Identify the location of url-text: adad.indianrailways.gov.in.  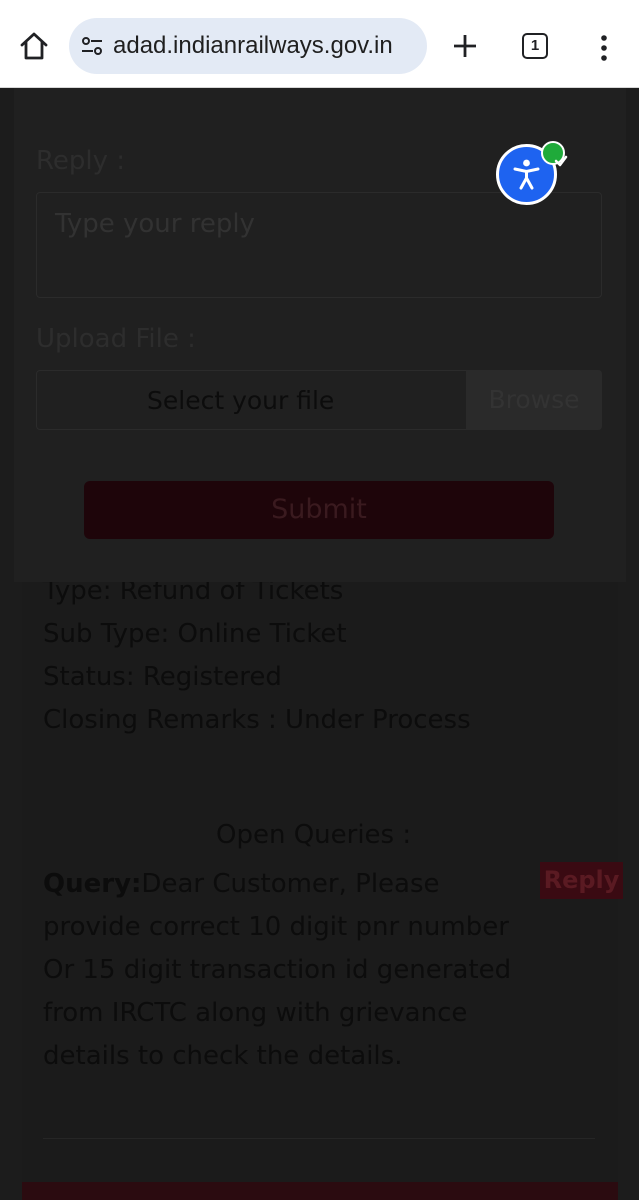
(253, 45).